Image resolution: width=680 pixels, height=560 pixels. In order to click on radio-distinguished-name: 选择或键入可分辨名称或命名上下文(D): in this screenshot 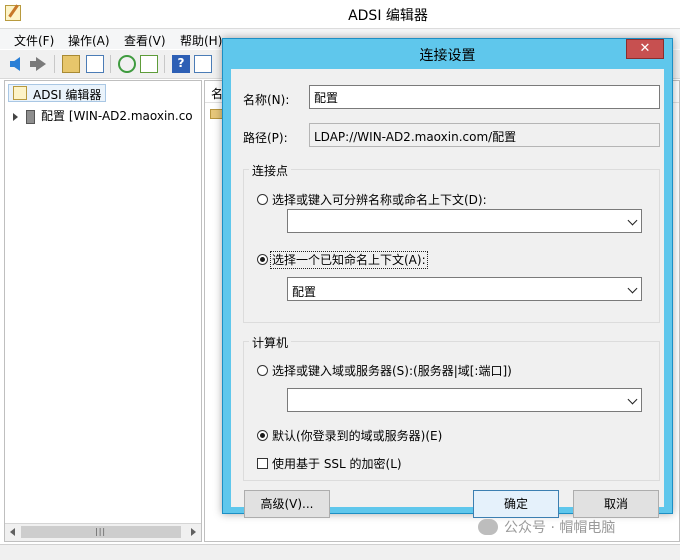, I will do `click(372, 199)`.